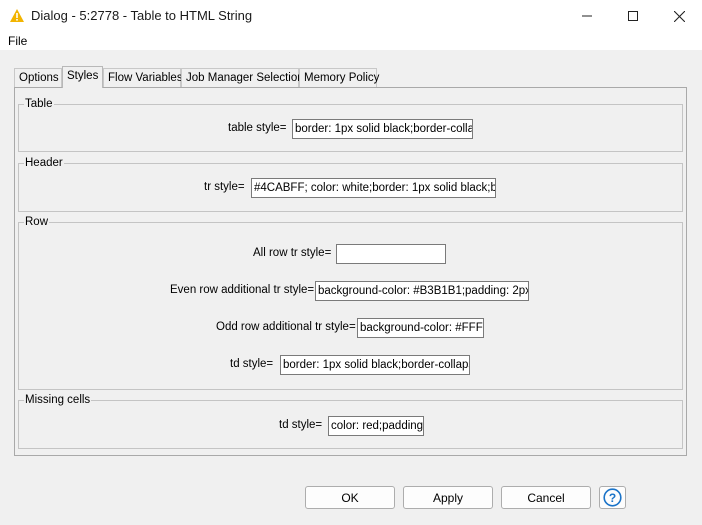  What do you see at coordinates (351, 41) in the screenshot?
I see `menu-bar: File` at bounding box center [351, 41].